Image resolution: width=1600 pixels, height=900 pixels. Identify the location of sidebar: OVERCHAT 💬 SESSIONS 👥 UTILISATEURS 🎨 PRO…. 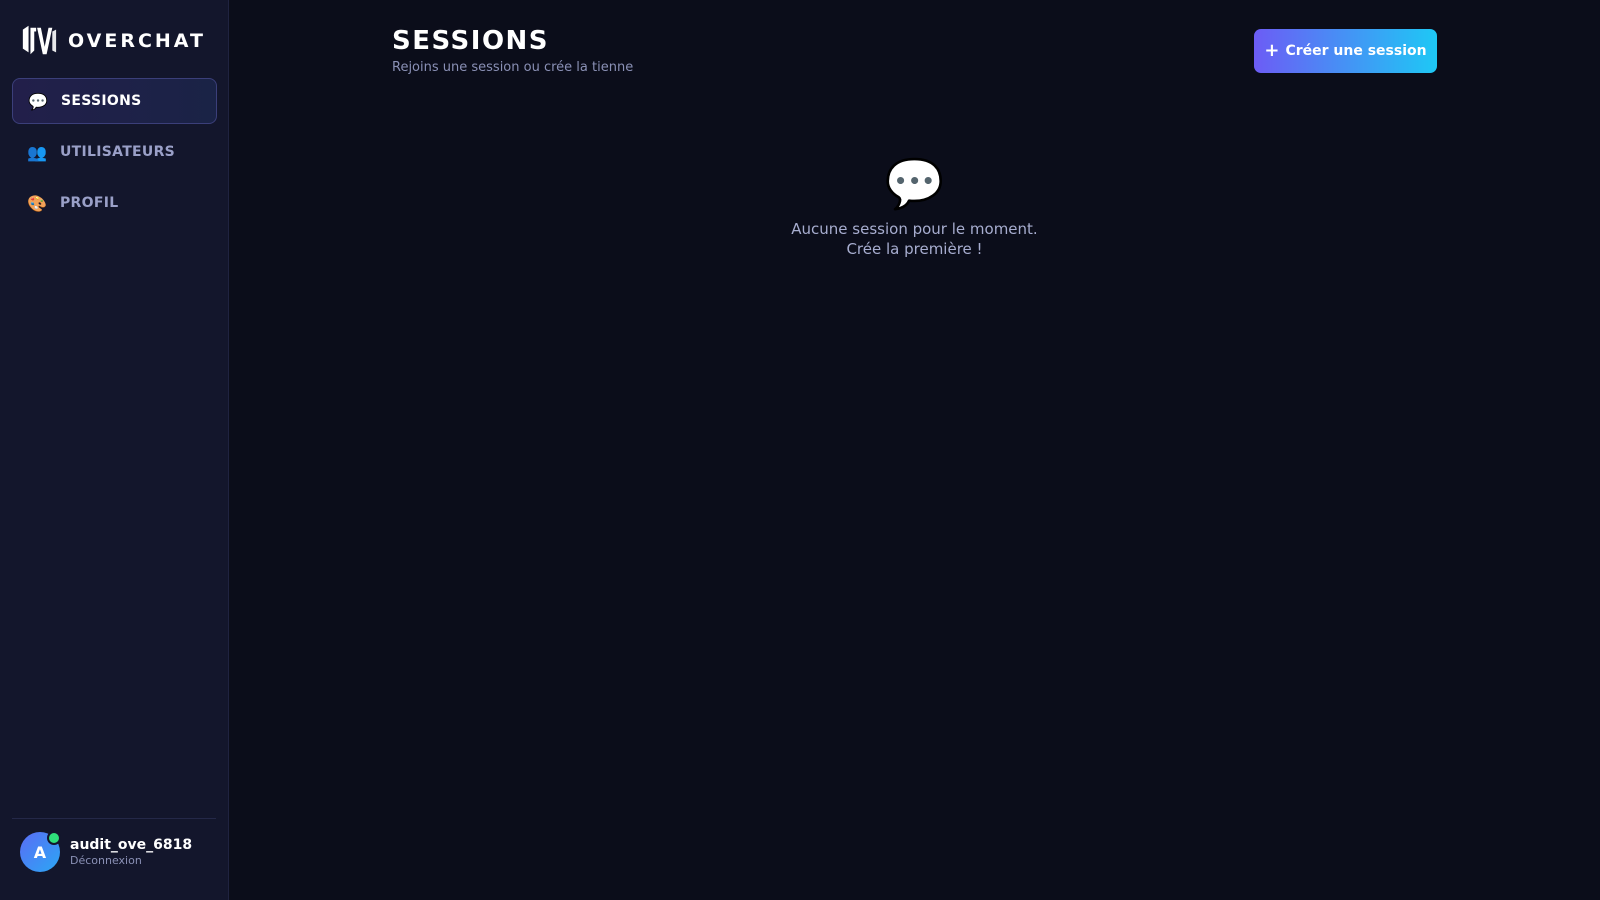
(114, 450).